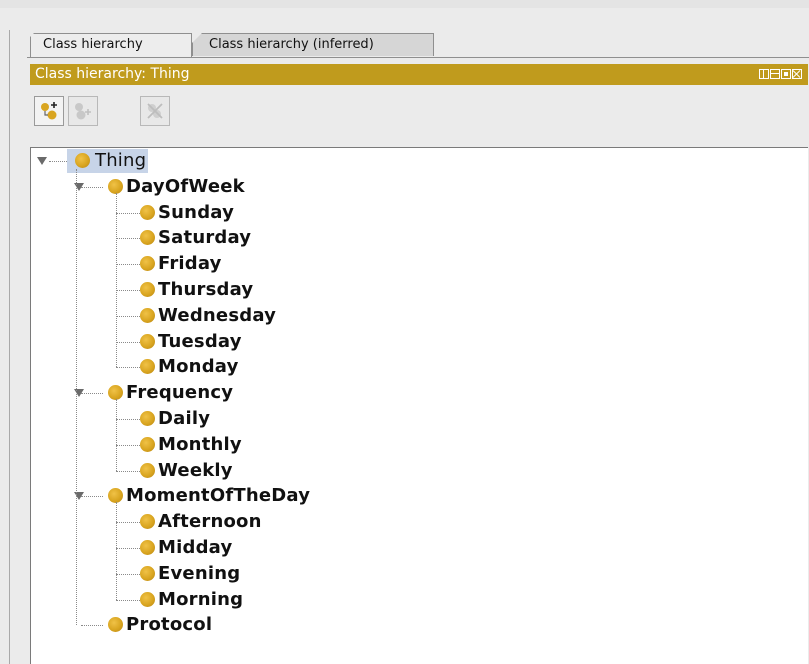 This screenshot has width=809, height=664. I want to click on tree-node-label: Wednesday, so click(217, 315).